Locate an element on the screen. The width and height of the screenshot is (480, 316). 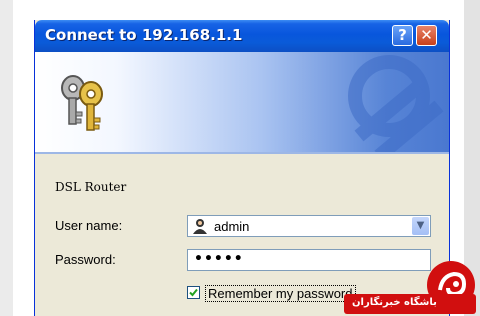
dialog-titlebar: Connect to 192.168.1.1 ? ✕ is located at coordinates (242, 36).